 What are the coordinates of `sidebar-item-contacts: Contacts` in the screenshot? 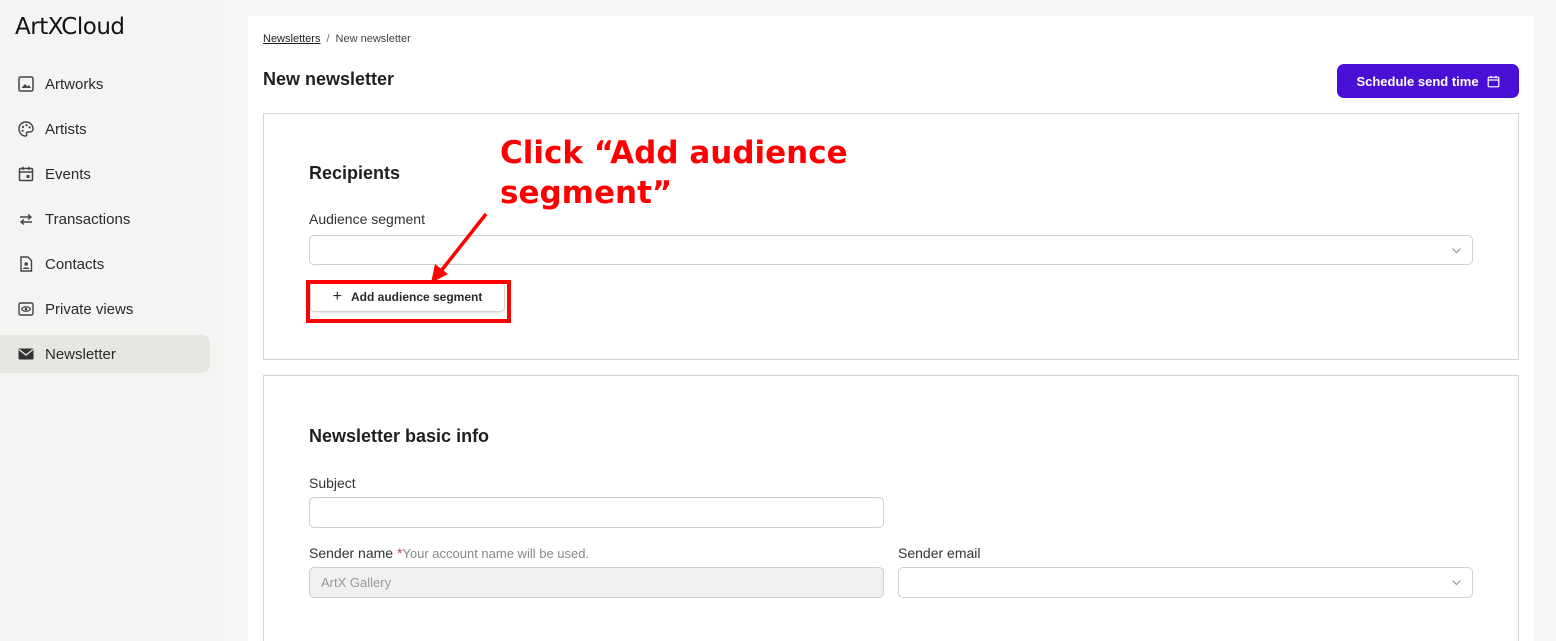 It's located at (105, 264).